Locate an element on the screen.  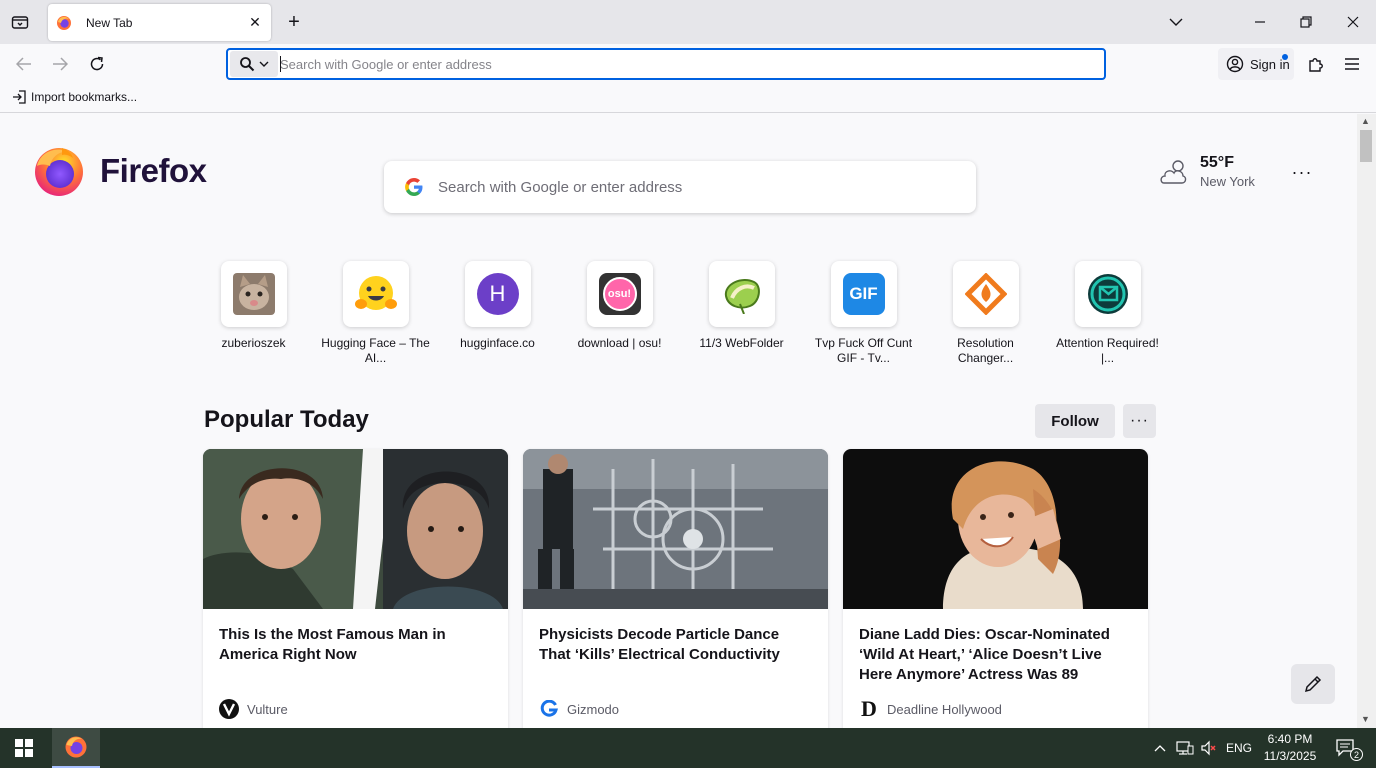
top-site-label: hugginface.co is located at coordinates (497, 343).